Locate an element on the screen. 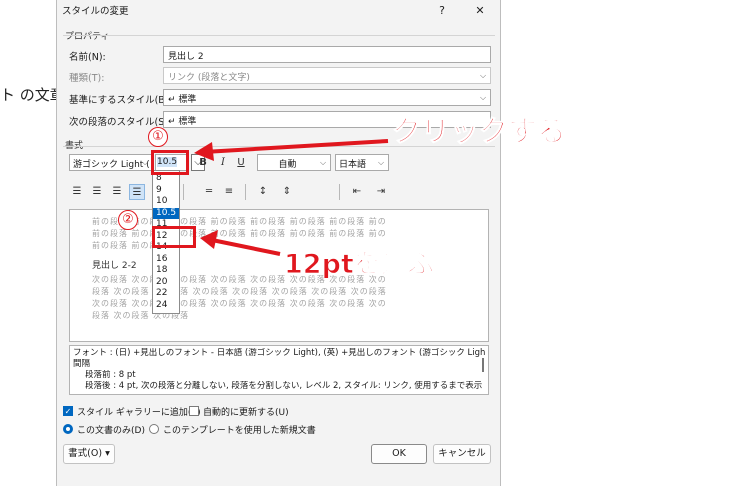  arrow-to-12pt is located at coordinates (246, 247).